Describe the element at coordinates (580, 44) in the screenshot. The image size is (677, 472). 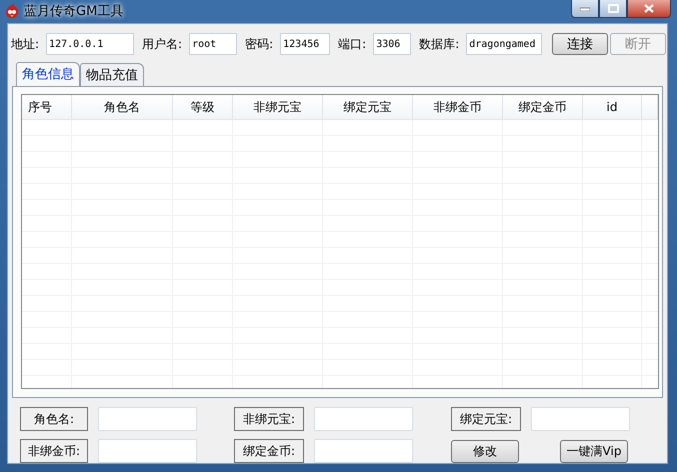
I see `connect-button: 连接` at that location.